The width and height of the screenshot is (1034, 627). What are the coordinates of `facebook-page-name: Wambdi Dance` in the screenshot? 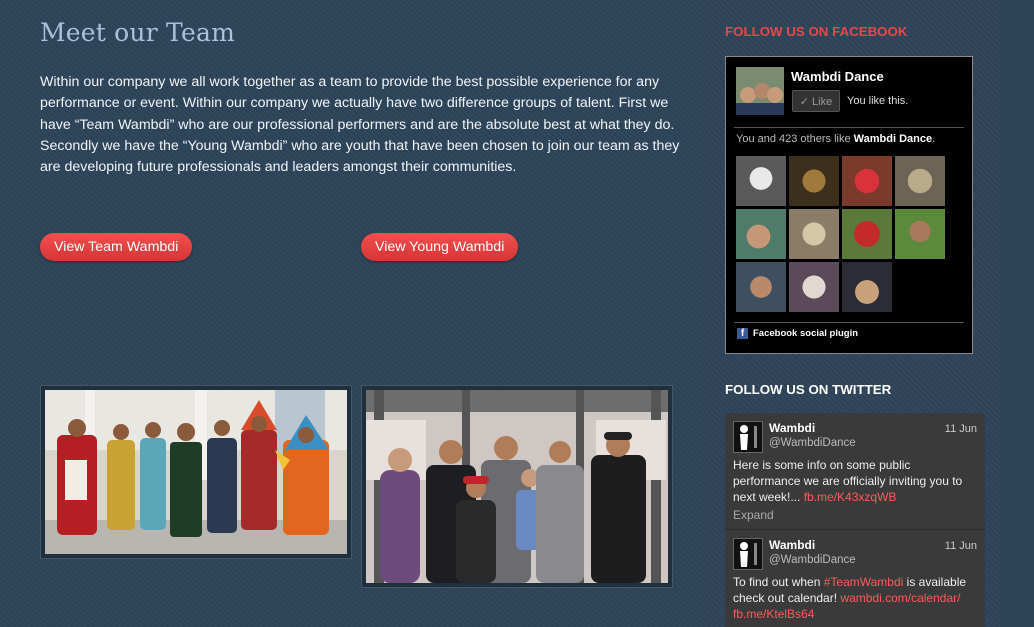 It's located at (837, 76).